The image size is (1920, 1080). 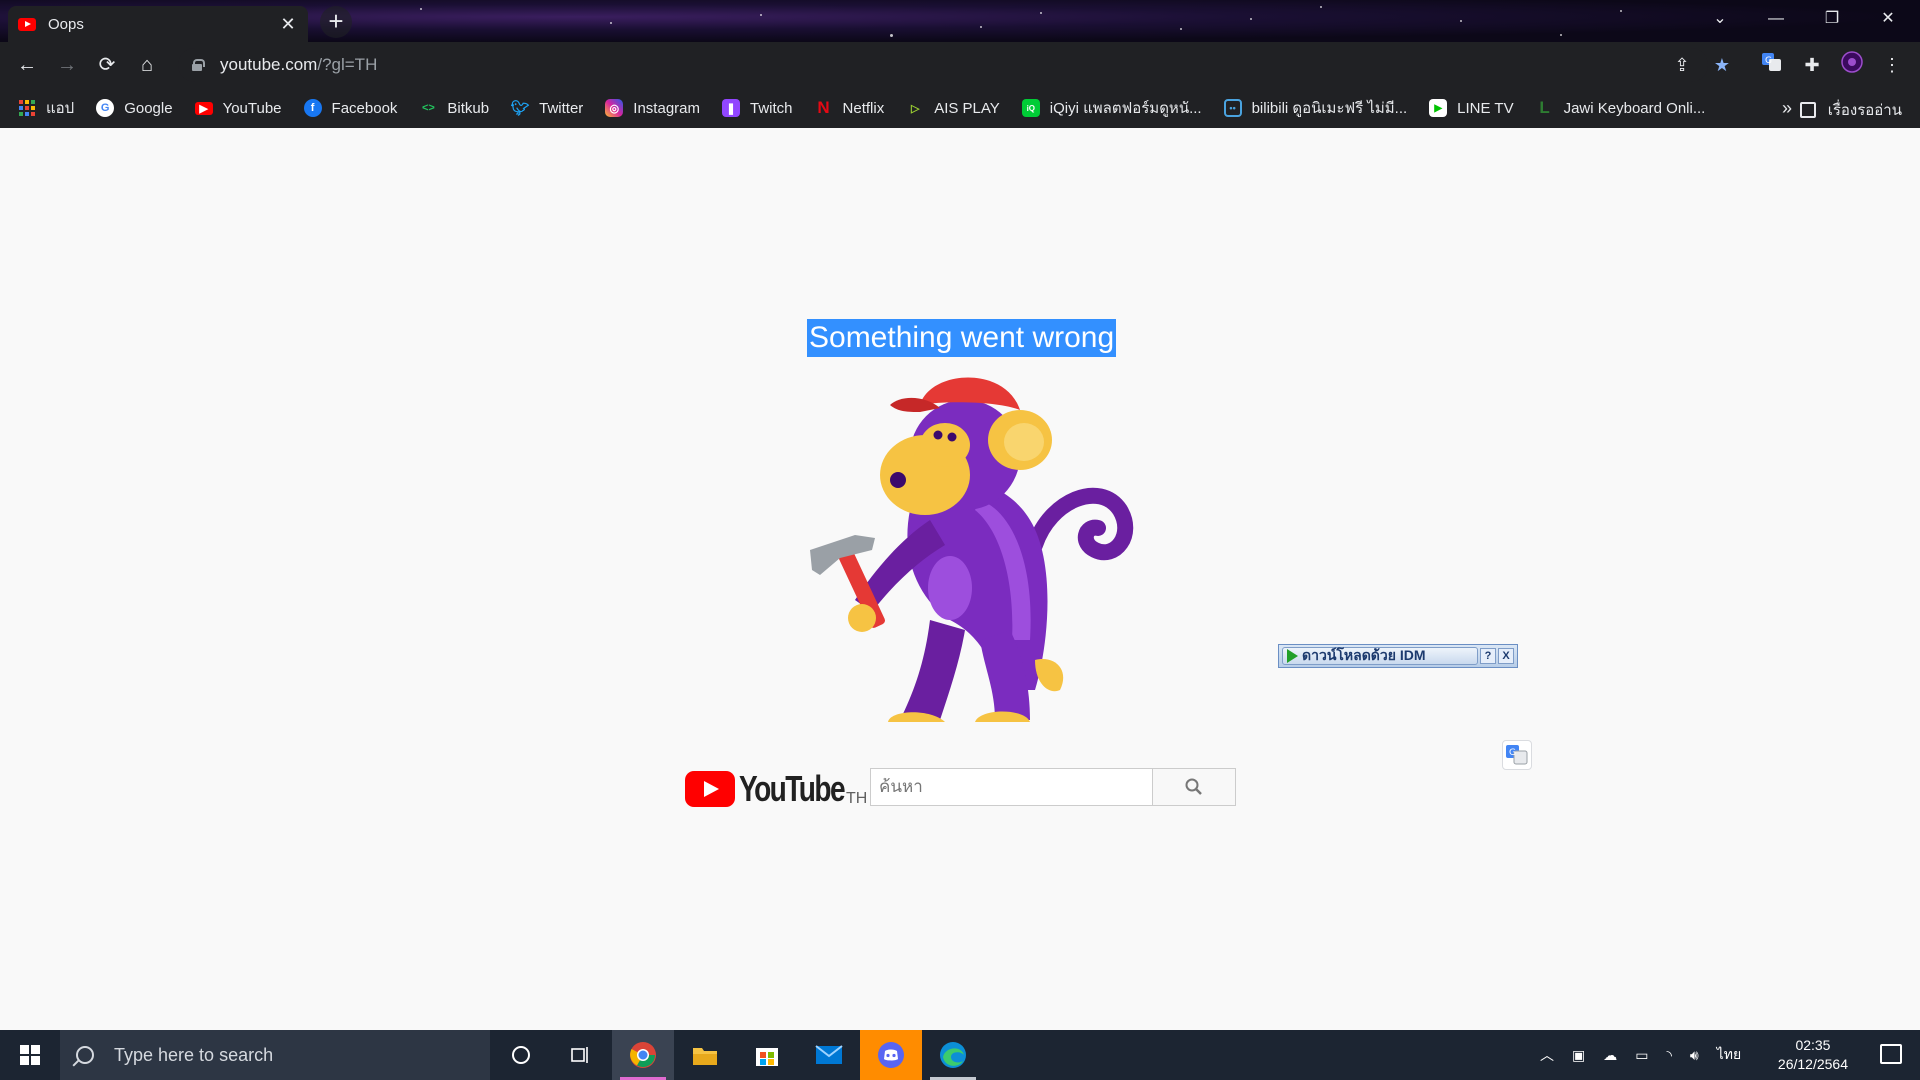 What do you see at coordinates (1787, 108) in the screenshot?
I see `bookmarks-overflow-icon: »` at bounding box center [1787, 108].